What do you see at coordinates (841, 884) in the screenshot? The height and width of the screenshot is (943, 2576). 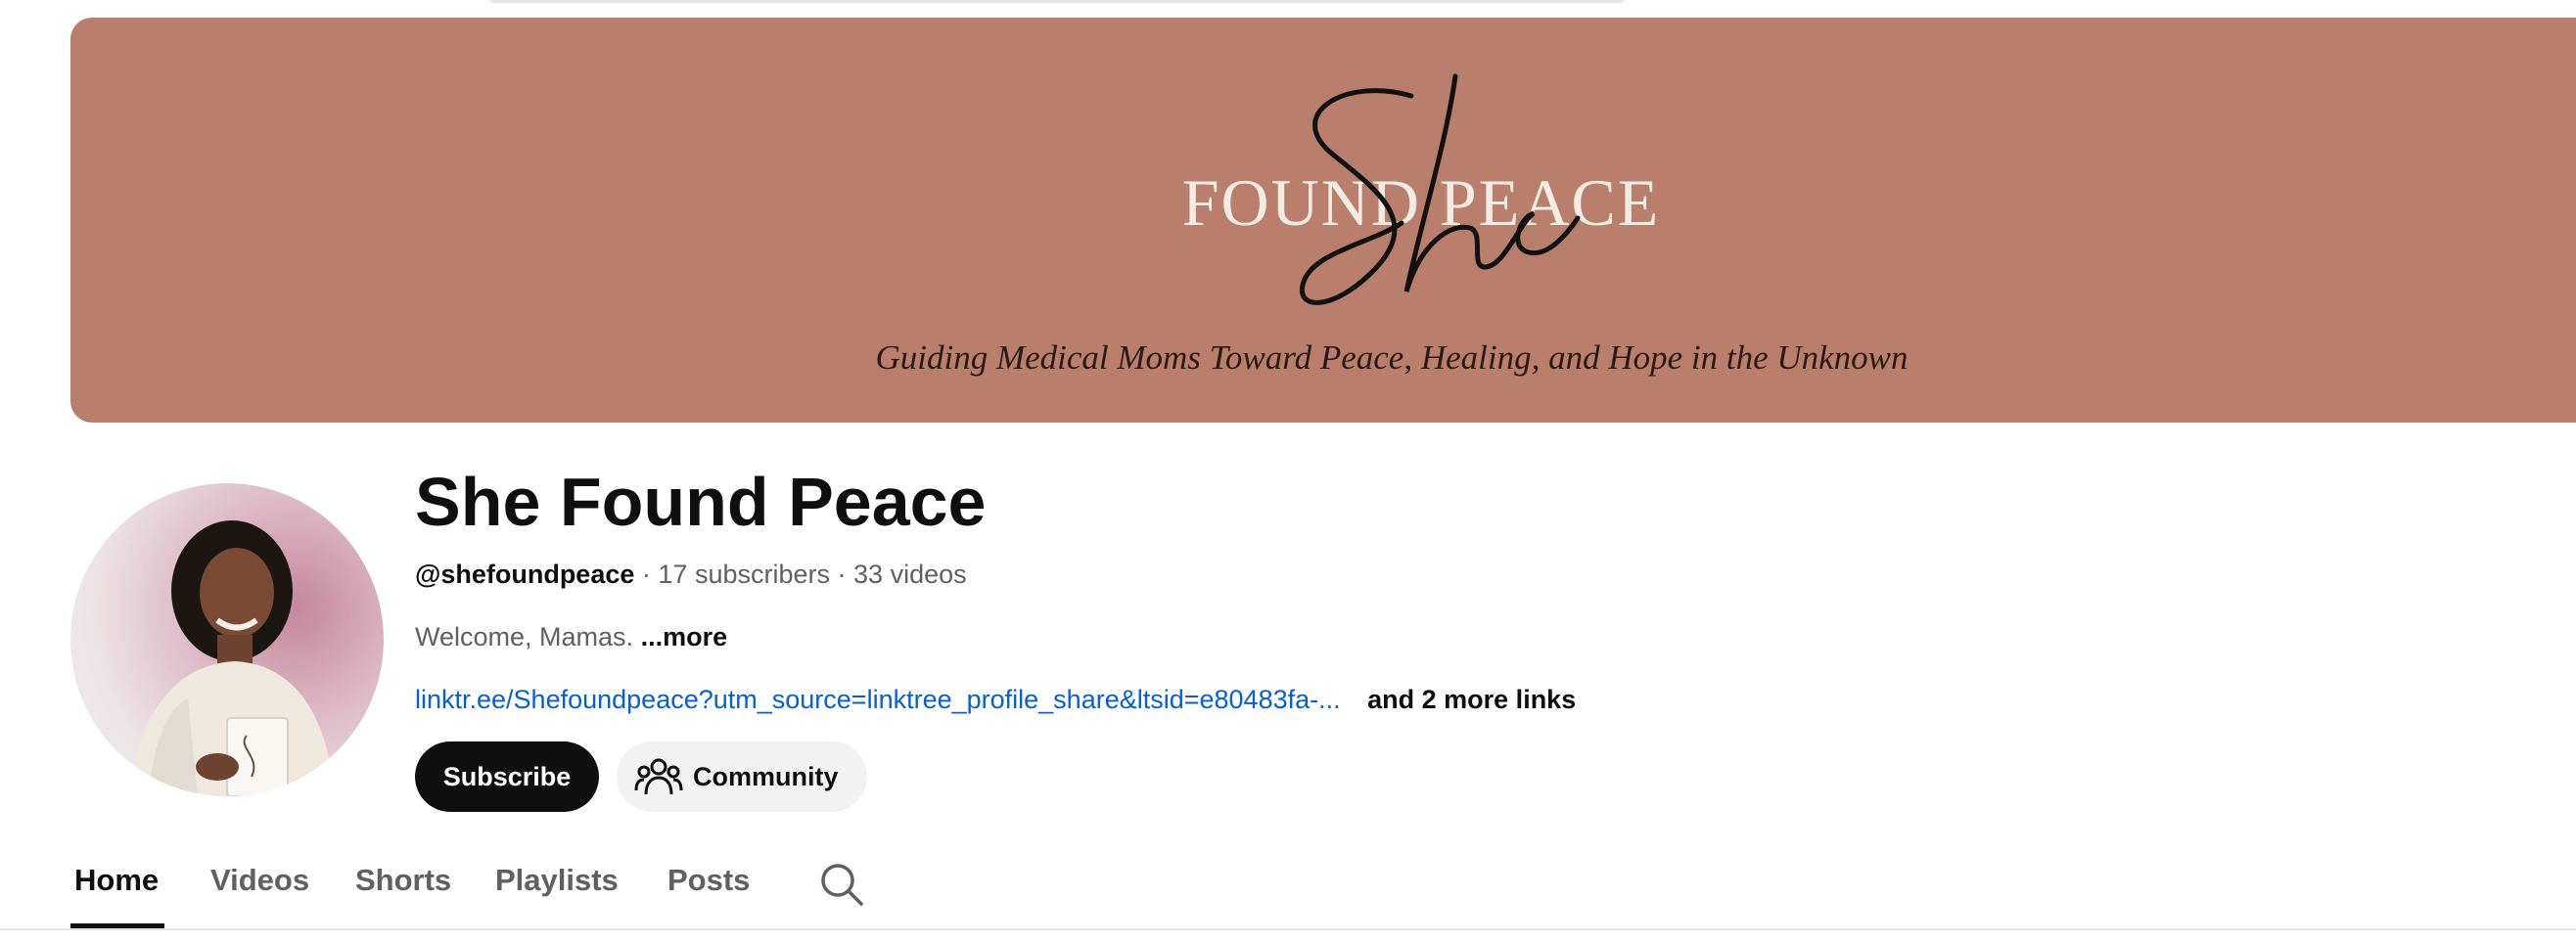 I see `search-icon` at bounding box center [841, 884].